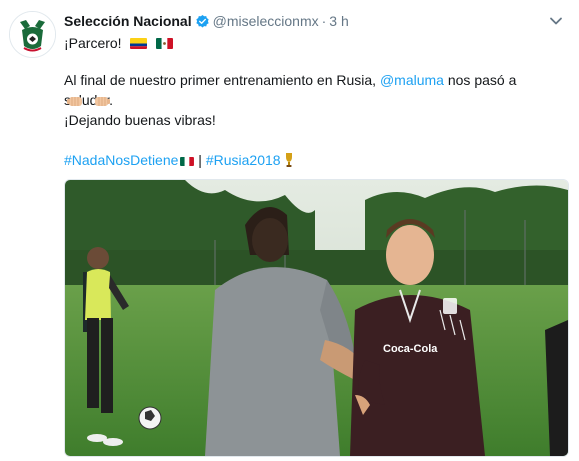 The image size is (579, 461). I want to click on trophy-icon, so click(289, 162).